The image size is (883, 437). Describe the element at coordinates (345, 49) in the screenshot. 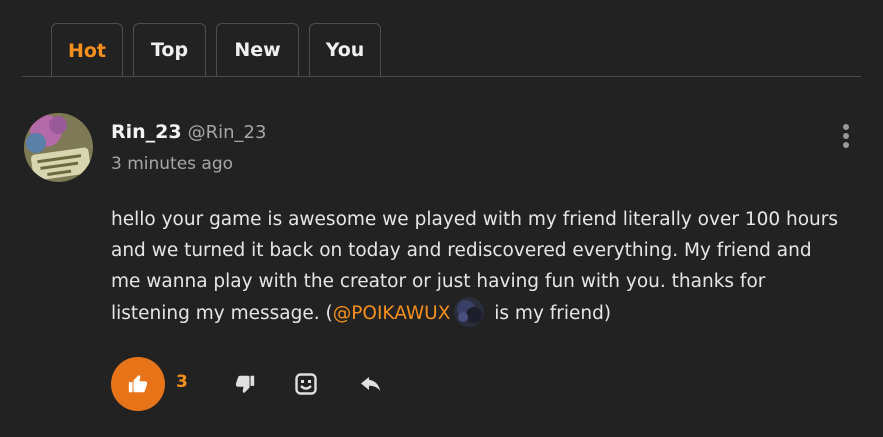

I see `tab-you: You` at that location.